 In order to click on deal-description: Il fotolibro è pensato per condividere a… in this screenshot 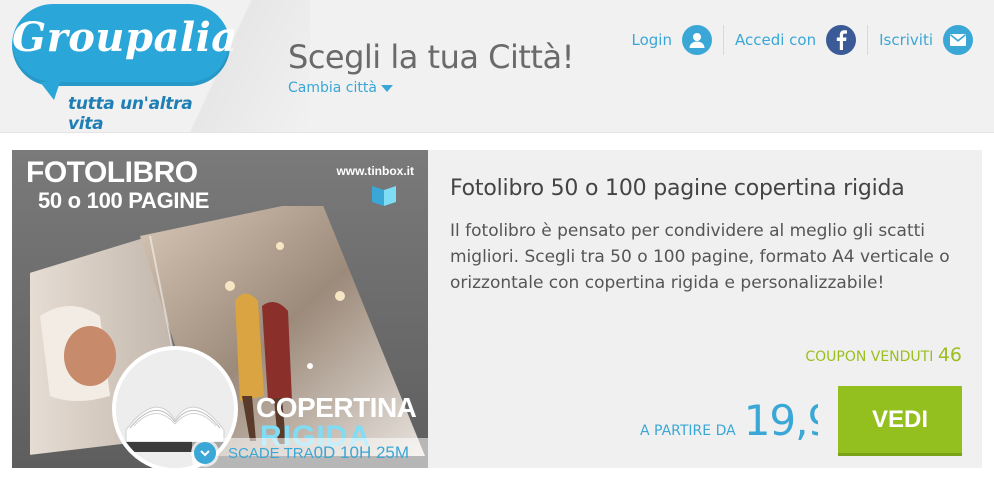, I will do `click(700, 257)`.